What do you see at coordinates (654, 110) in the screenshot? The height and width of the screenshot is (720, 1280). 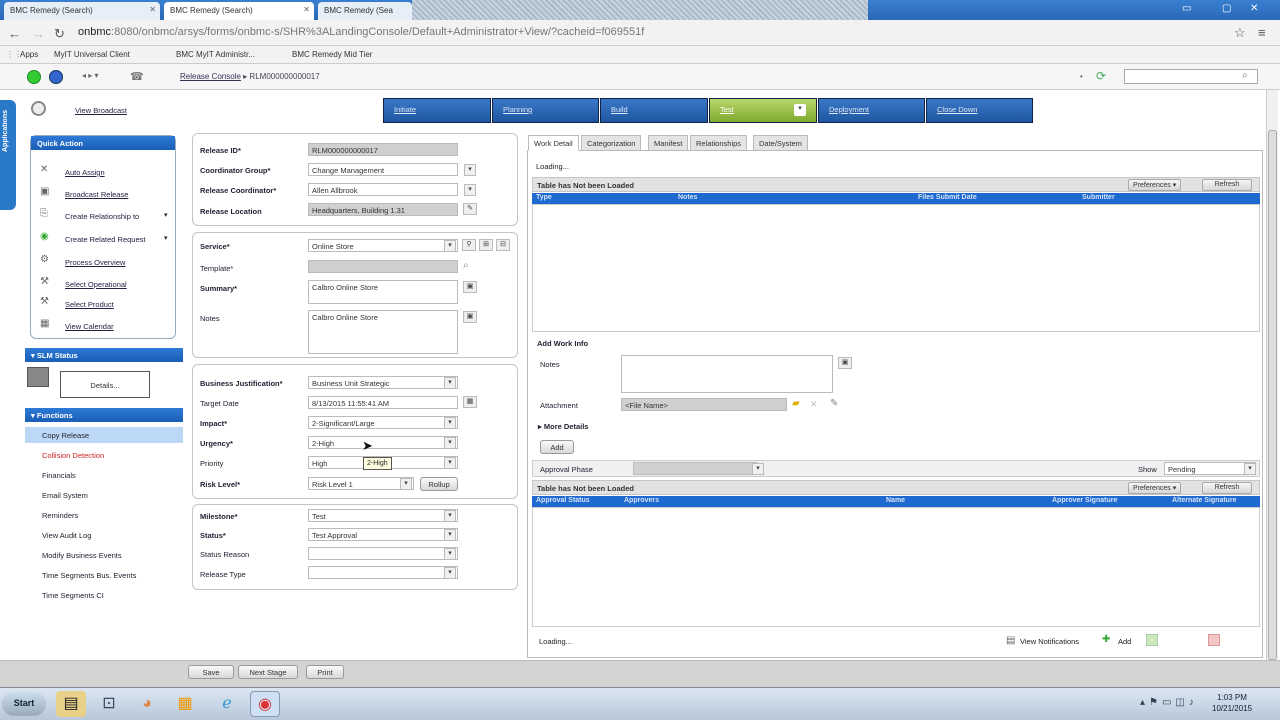 I see `stage-build: Build` at bounding box center [654, 110].